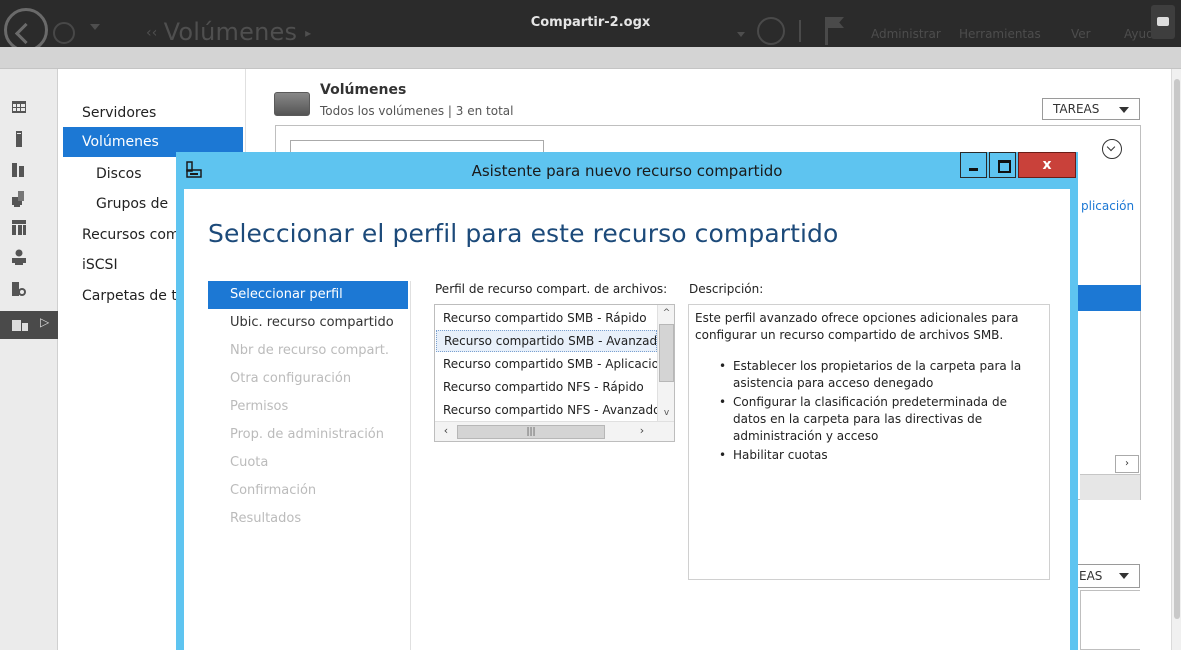 The height and width of the screenshot is (650, 1181). Describe the element at coordinates (1177, 349) in the screenshot. I see `page-scrollbar-thumb` at that location.